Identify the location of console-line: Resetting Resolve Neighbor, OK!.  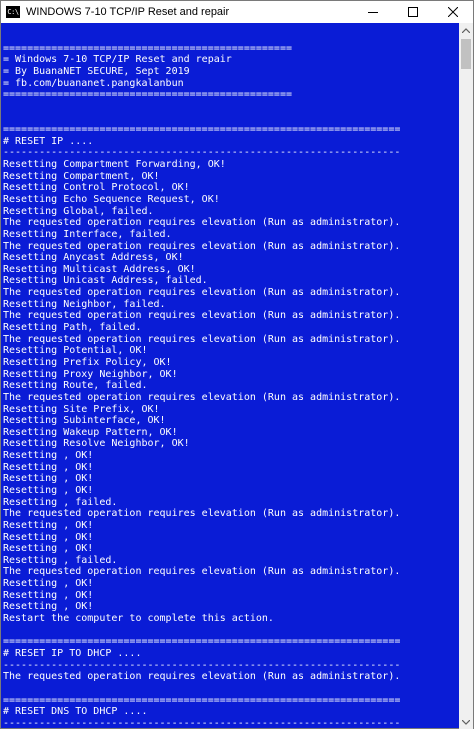
(96, 444).